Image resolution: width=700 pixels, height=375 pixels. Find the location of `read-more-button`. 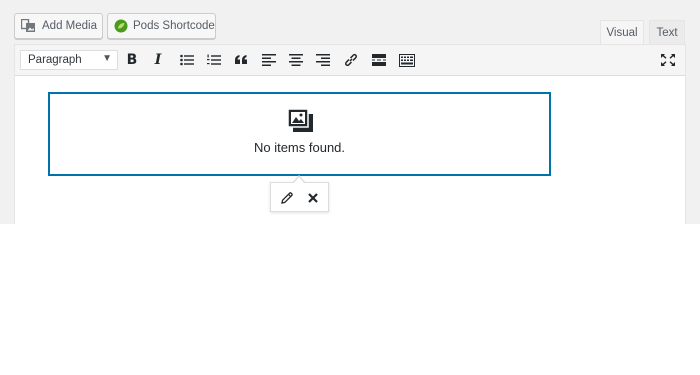

read-more-button is located at coordinates (379, 60).